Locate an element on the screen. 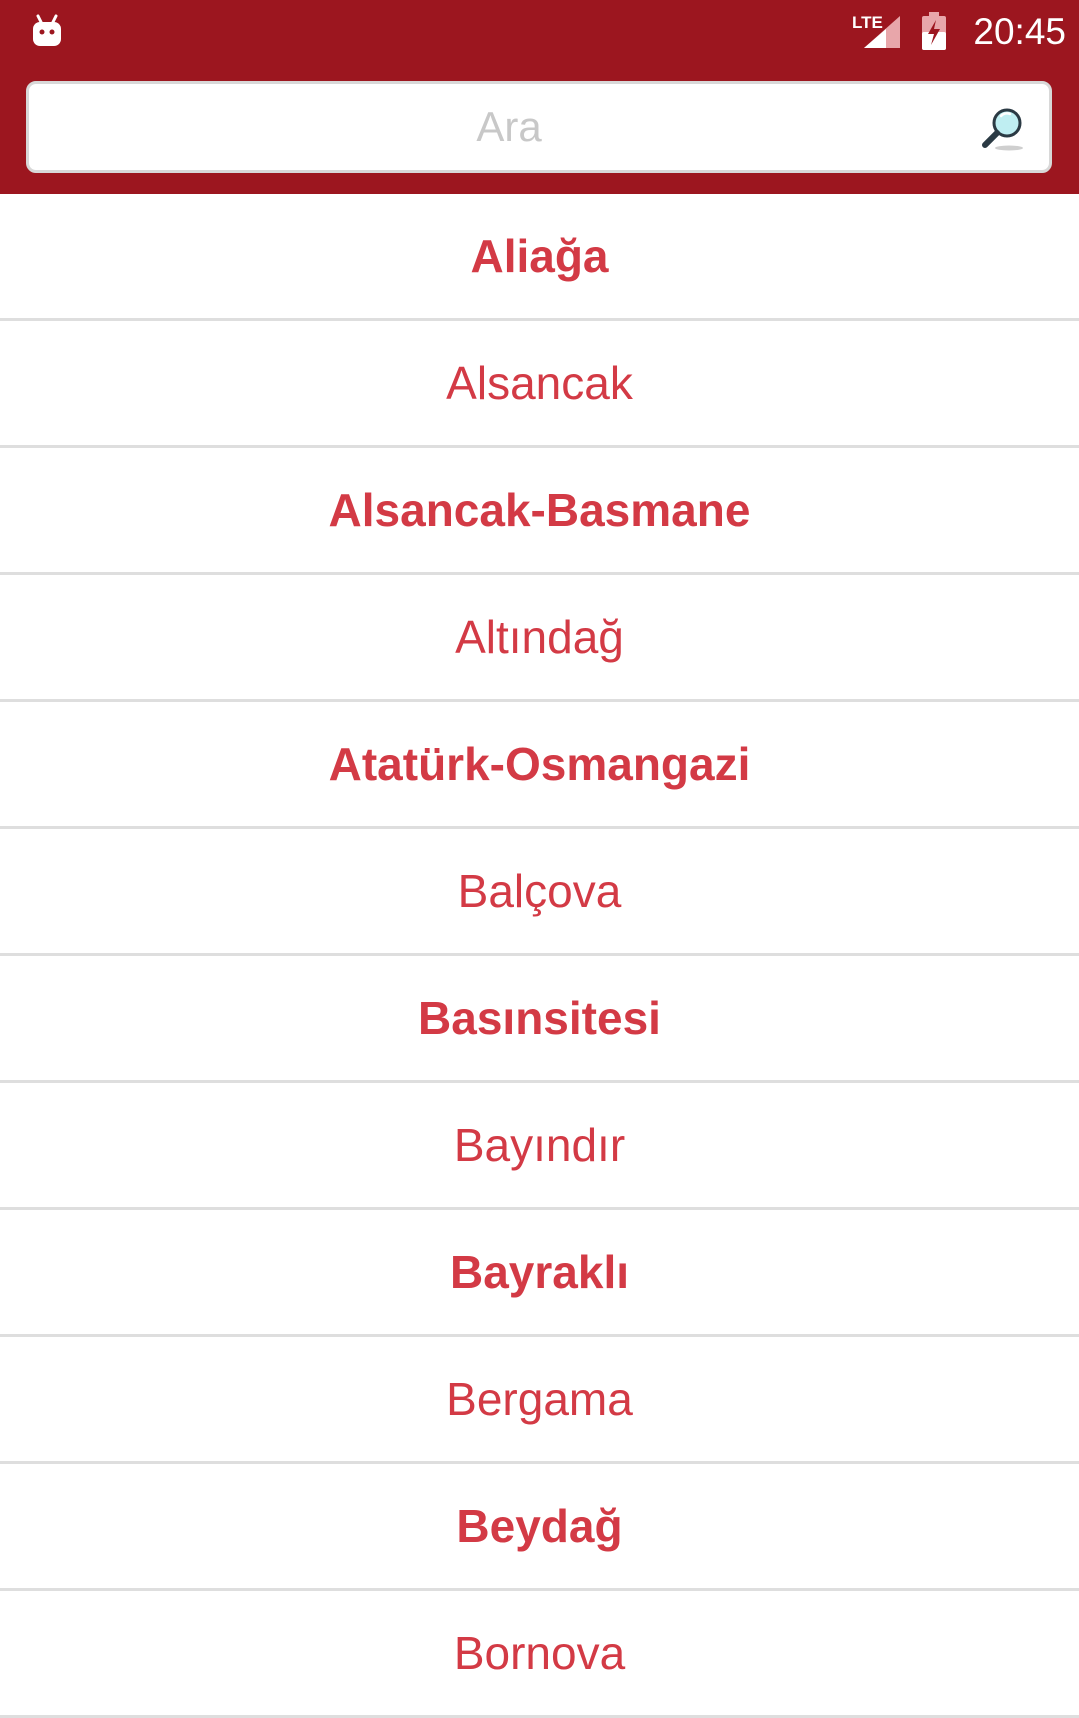 The height and width of the screenshot is (1718, 1079). status-bar: LTE 20:45 is located at coordinates (539, 32).